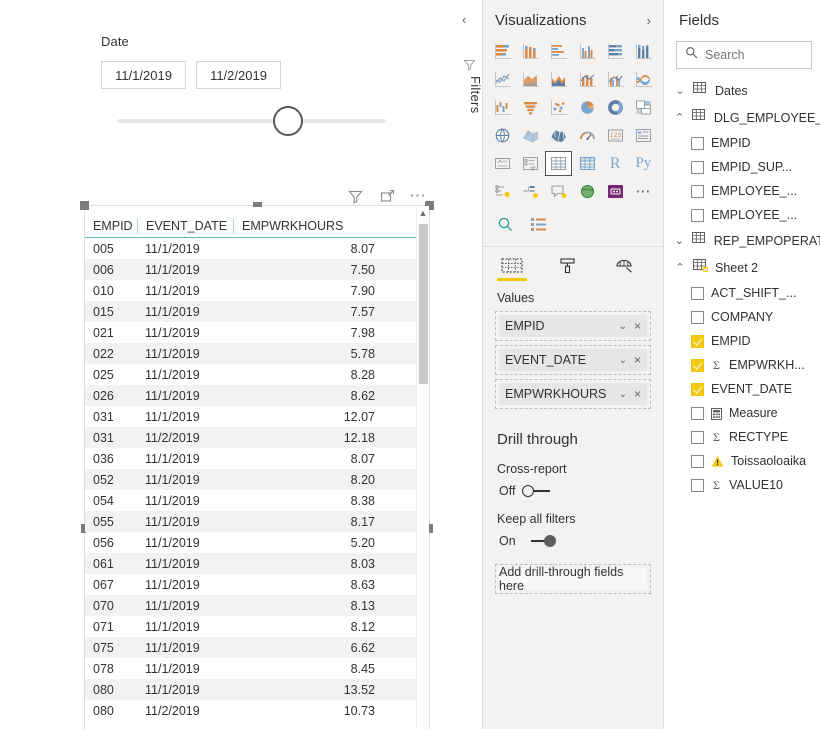 Image resolution: width=820 pixels, height=729 pixels. I want to click on table-row: 052 11/1/2019 8.20, so click(257, 479).